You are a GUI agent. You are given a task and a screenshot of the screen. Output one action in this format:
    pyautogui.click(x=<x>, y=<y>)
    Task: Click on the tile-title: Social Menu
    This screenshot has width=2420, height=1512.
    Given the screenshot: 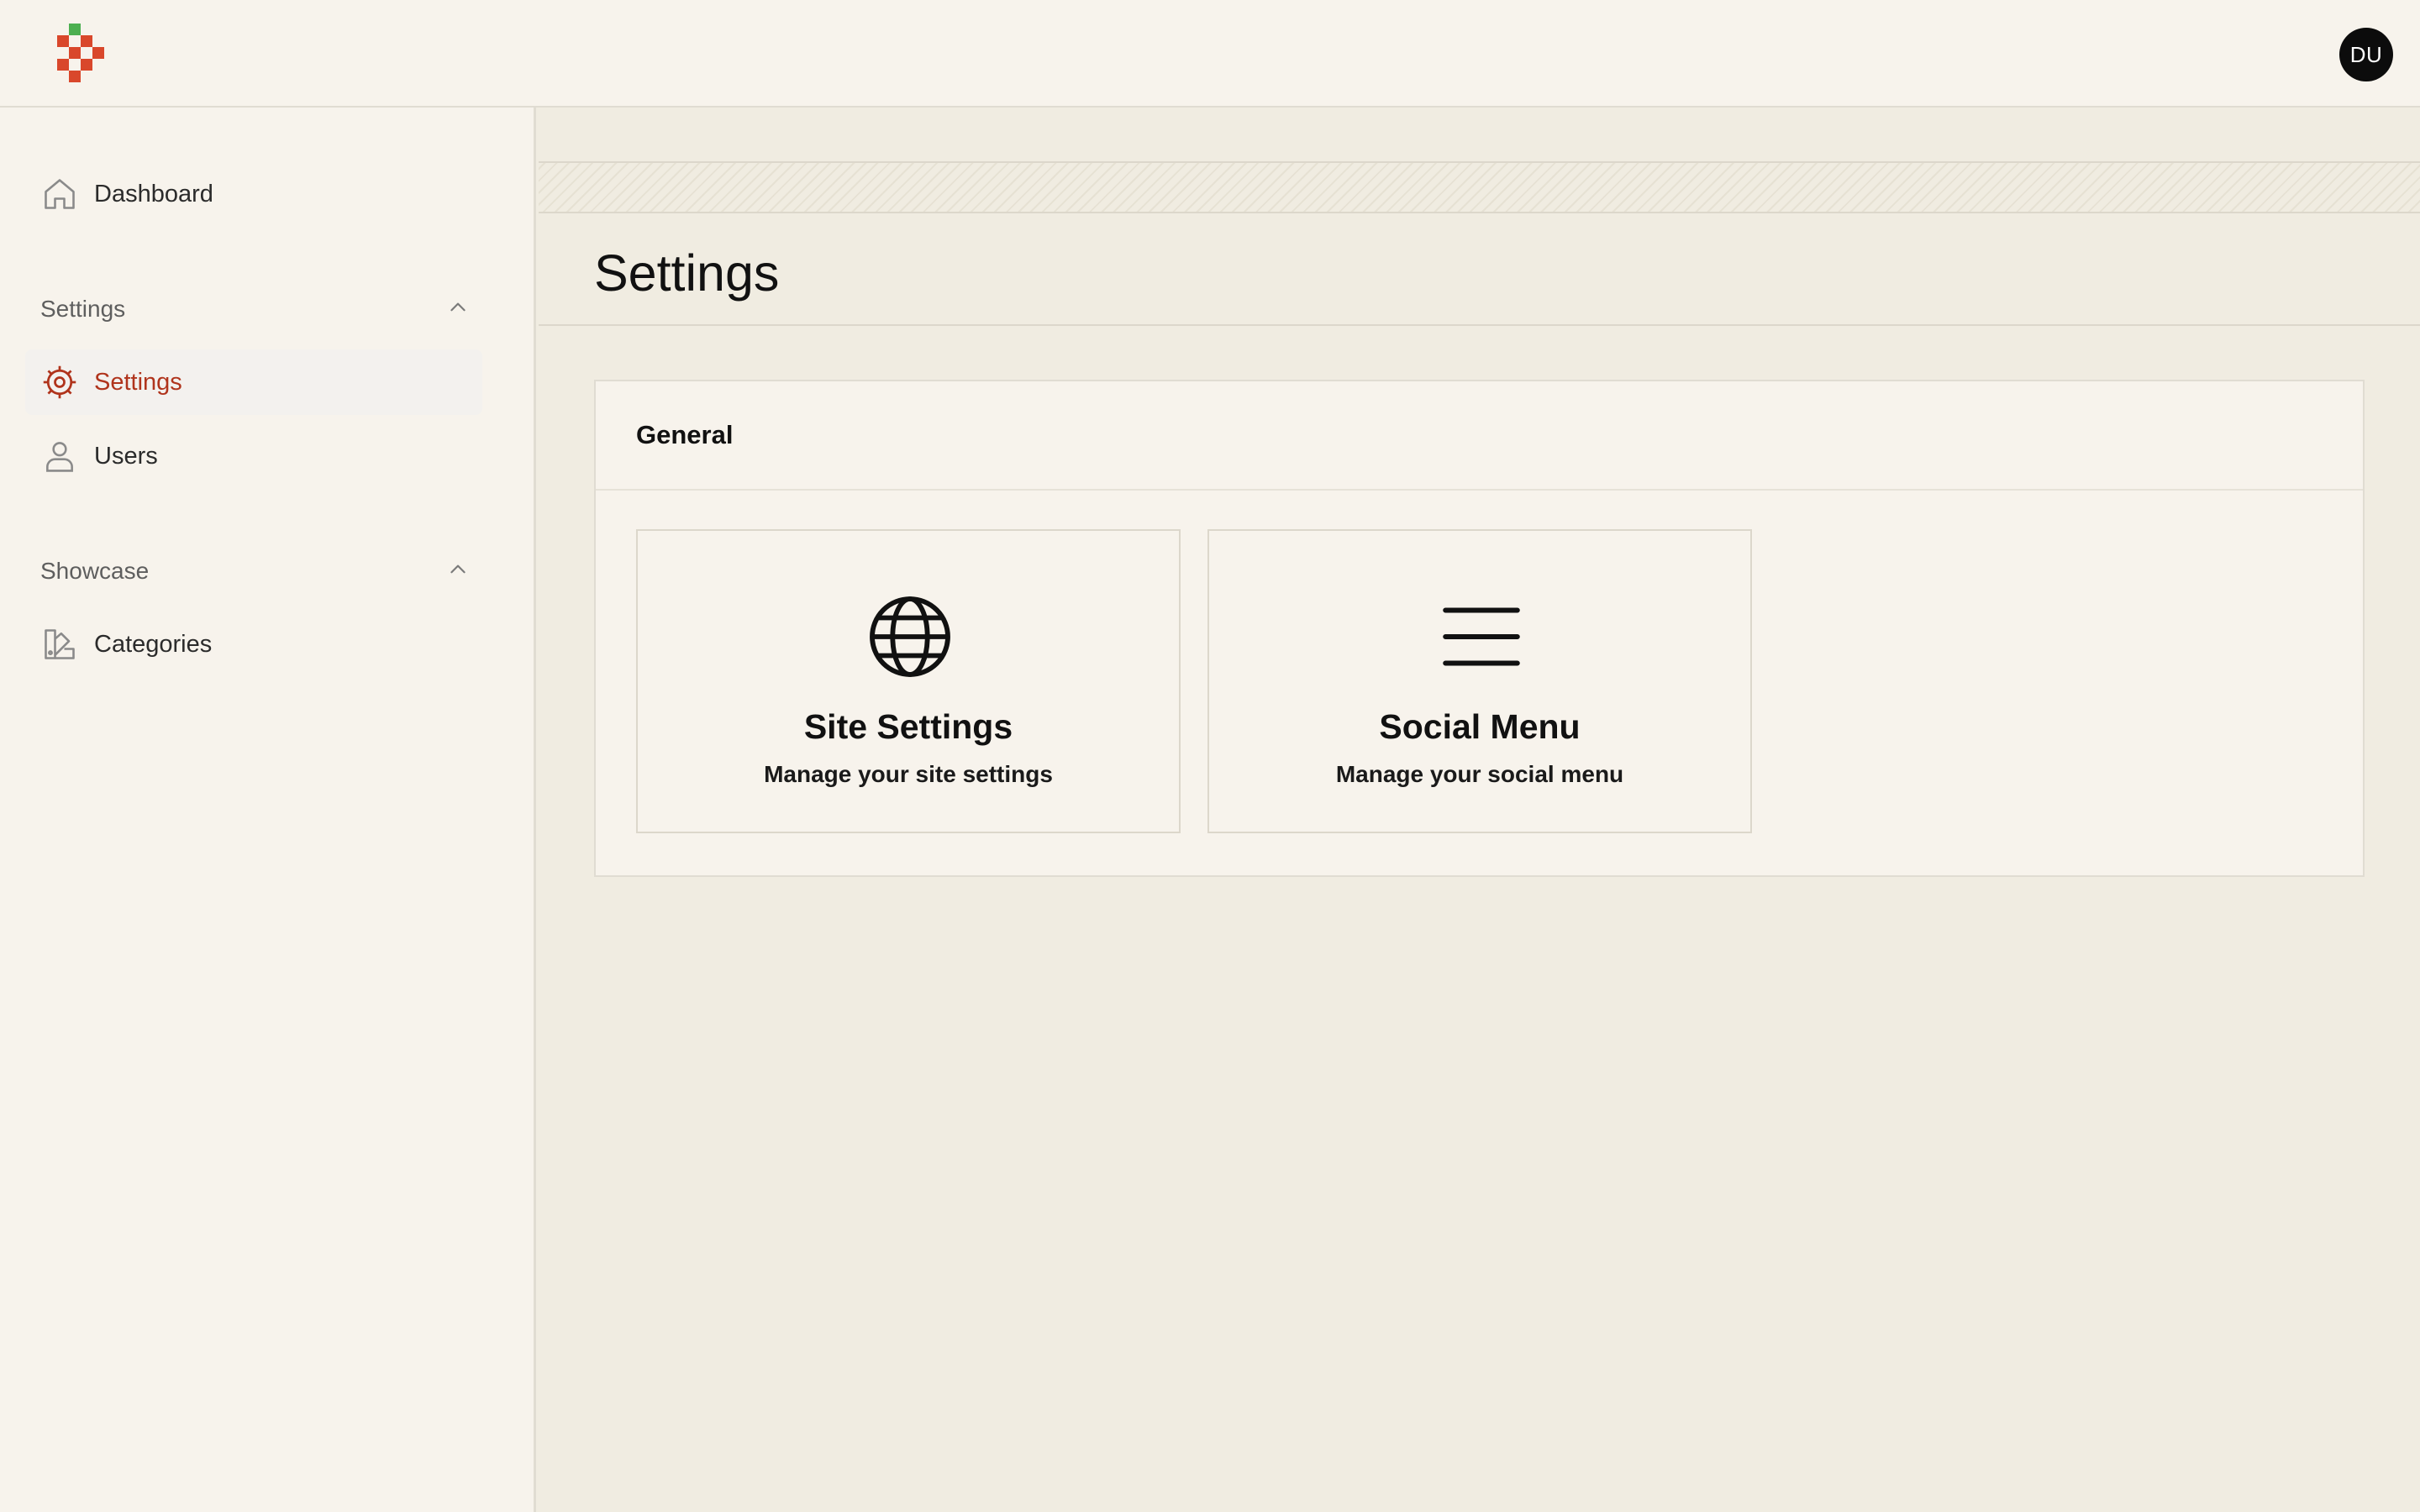 What is the action you would take?
    pyautogui.click(x=1480, y=726)
    